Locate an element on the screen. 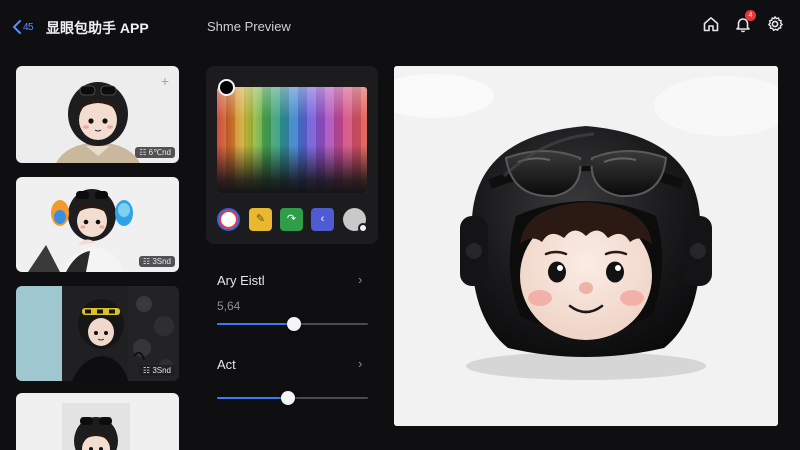 The height and width of the screenshot is (450, 800). swatch-yellow: ✎ is located at coordinates (260, 219).